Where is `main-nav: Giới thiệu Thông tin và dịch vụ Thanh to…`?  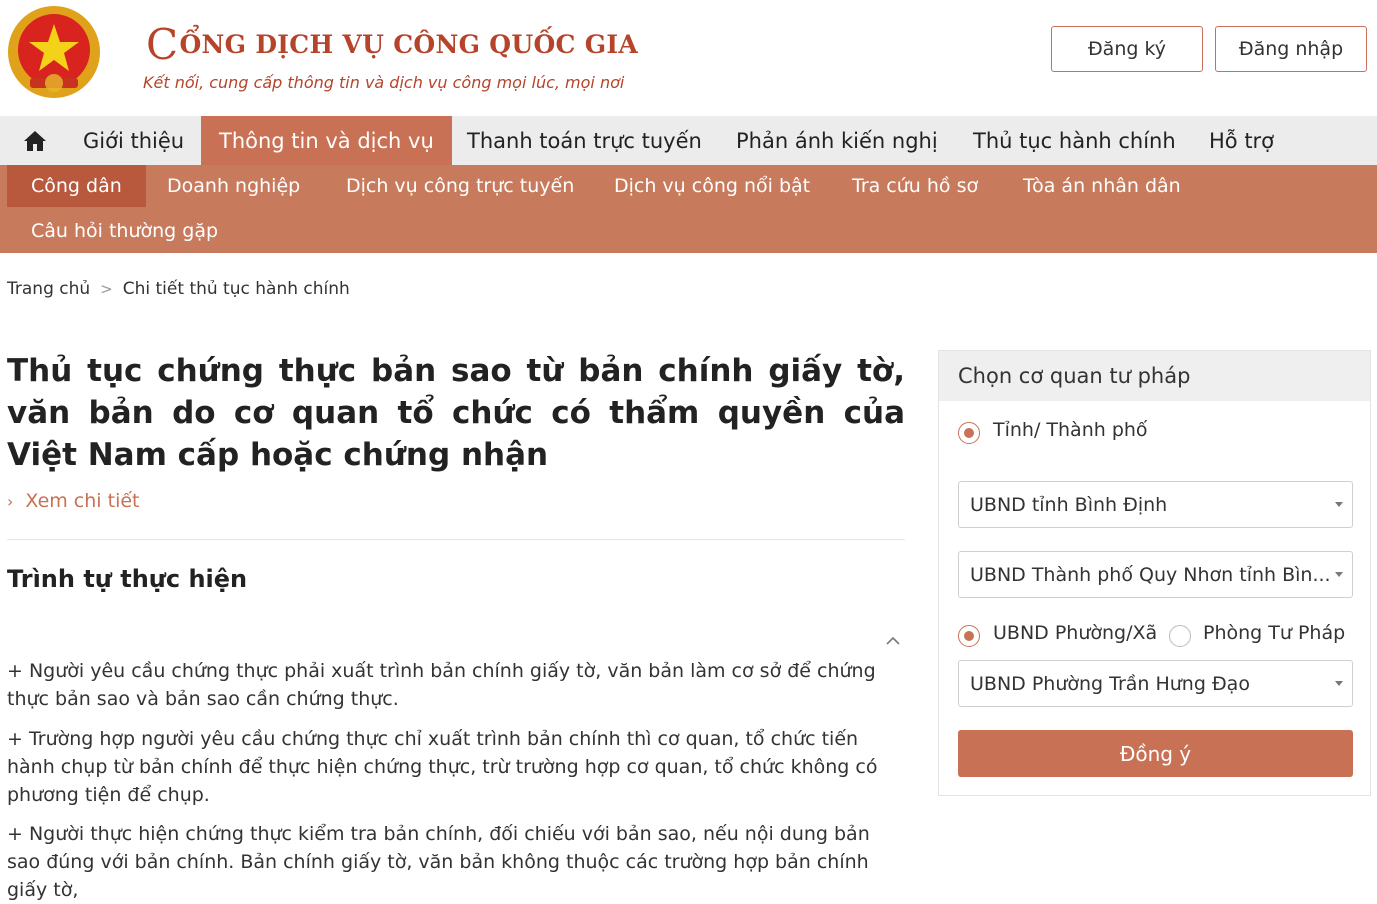
main-nav: Giới thiệu Thông tin và dịch vụ Thanh to… is located at coordinates (688, 140).